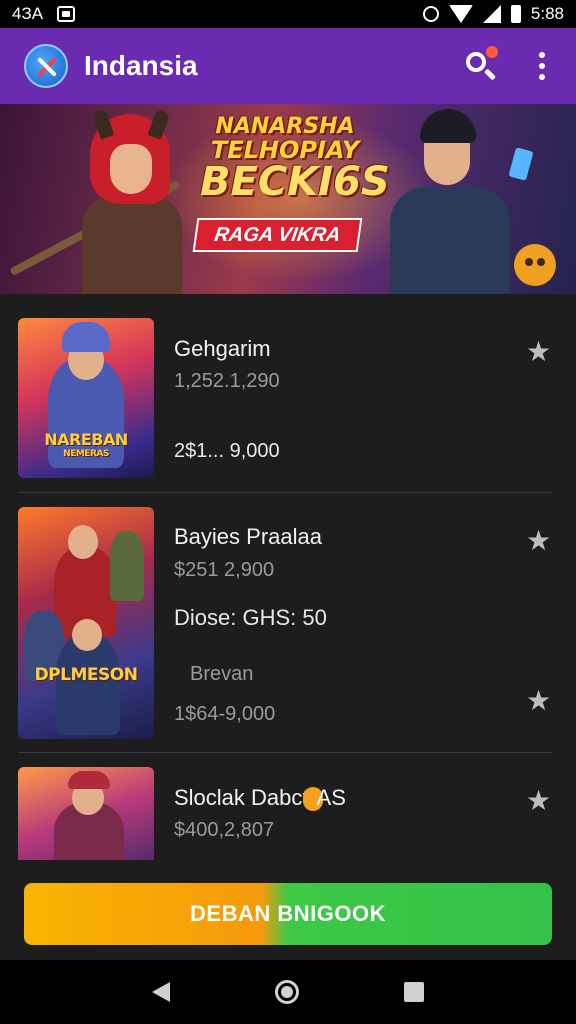  I want to click on app-title: Indansia, so click(141, 65).